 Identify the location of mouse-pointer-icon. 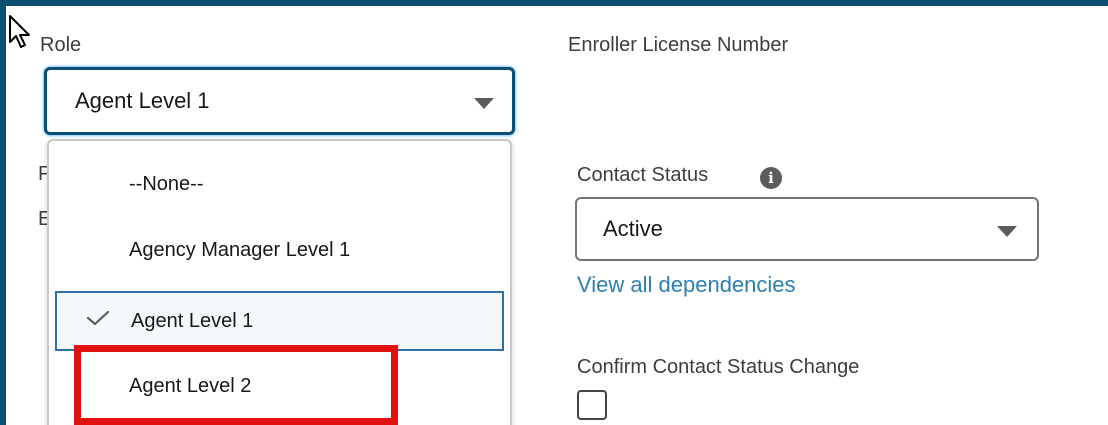
(19, 31).